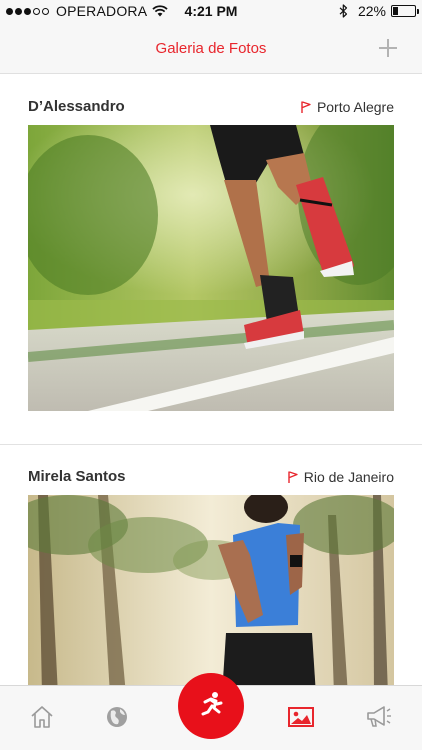 The height and width of the screenshot is (750, 422). I want to click on navigation-bar: Galeria de Fotos, so click(211, 49).